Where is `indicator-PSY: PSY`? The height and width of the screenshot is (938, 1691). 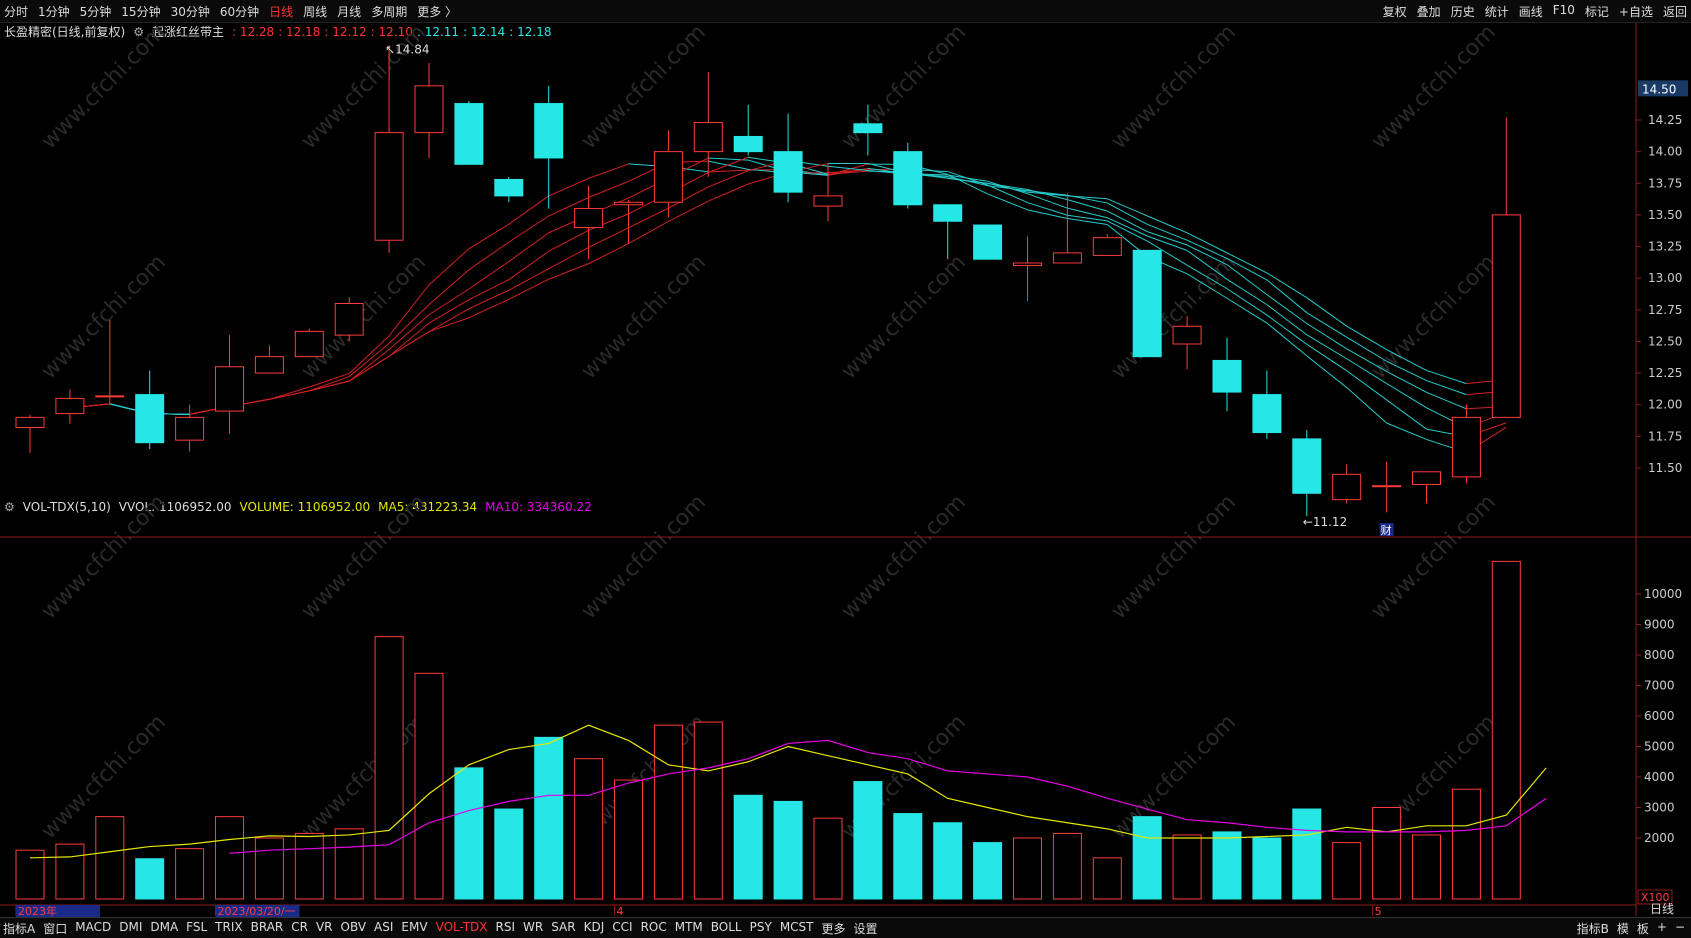 indicator-PSY: PSY is located at coordinates (761, 928).